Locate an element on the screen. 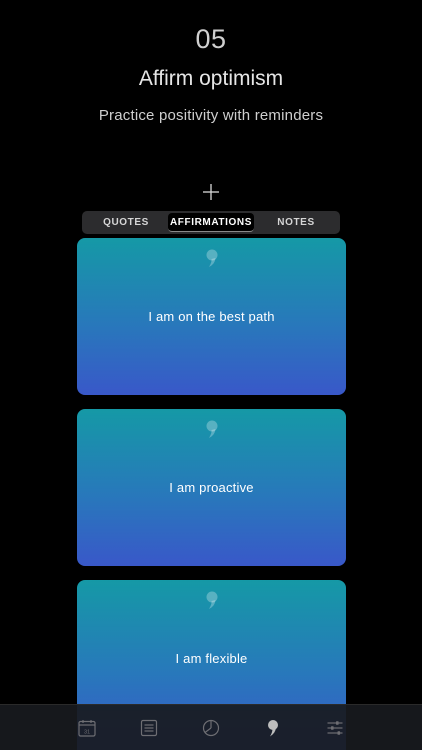 This screenshot has height=750, width=422. calendar-icon: 31 is located at coordinates (87, 728).